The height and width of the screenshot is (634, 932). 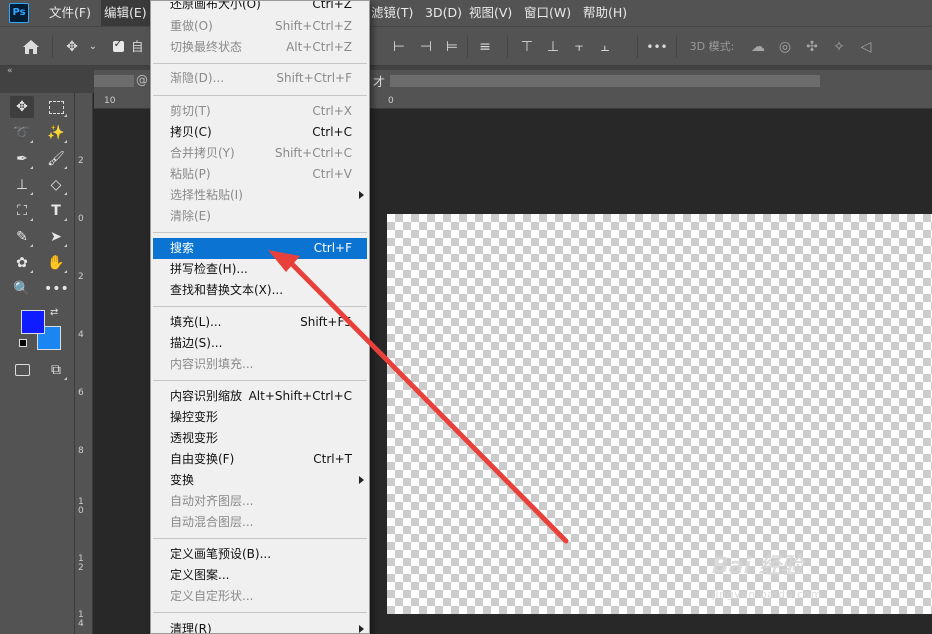 I want to click on annotation-arrow, so click(x=418, y=397).